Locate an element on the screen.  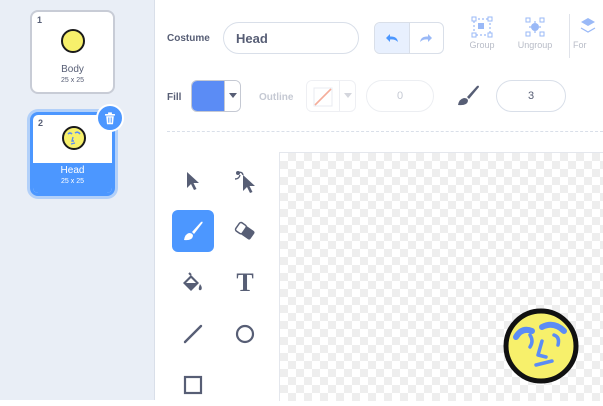
text-tool: T is located at coordinates (245, 283).